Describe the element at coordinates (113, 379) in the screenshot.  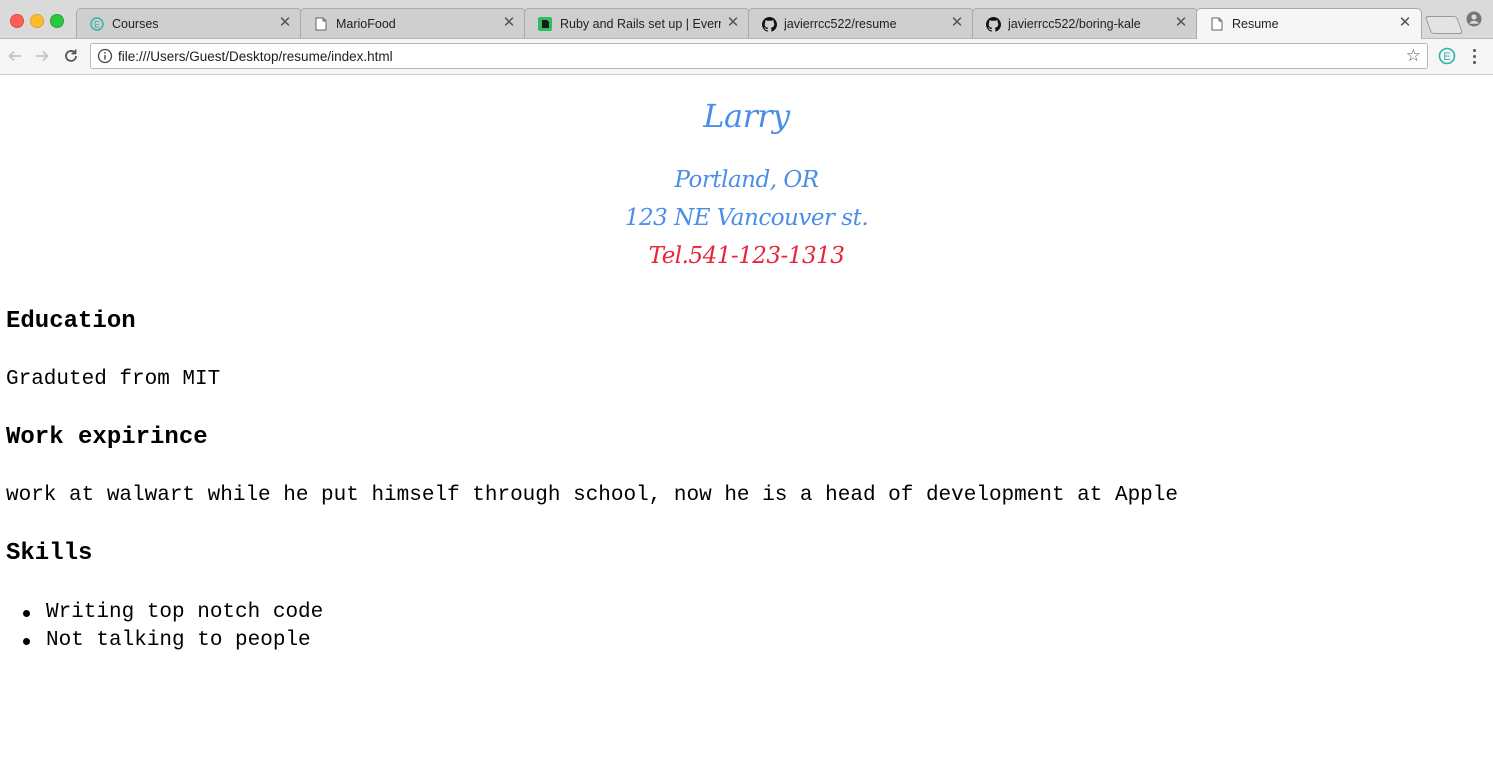
I see `education-text: Graduted from MIT` at that location.